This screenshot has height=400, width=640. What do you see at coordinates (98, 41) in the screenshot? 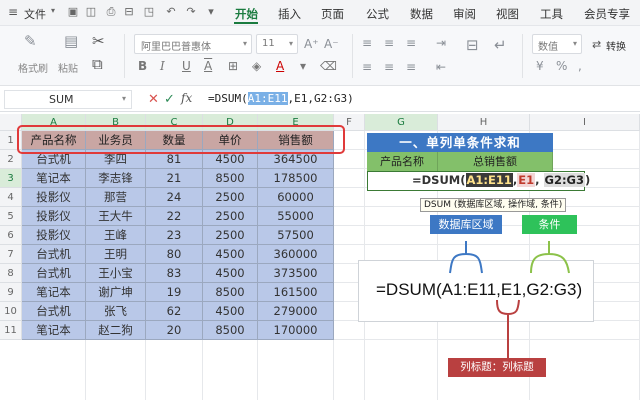
I see `cut-icon: ✂` at bounding box center [98, 41].